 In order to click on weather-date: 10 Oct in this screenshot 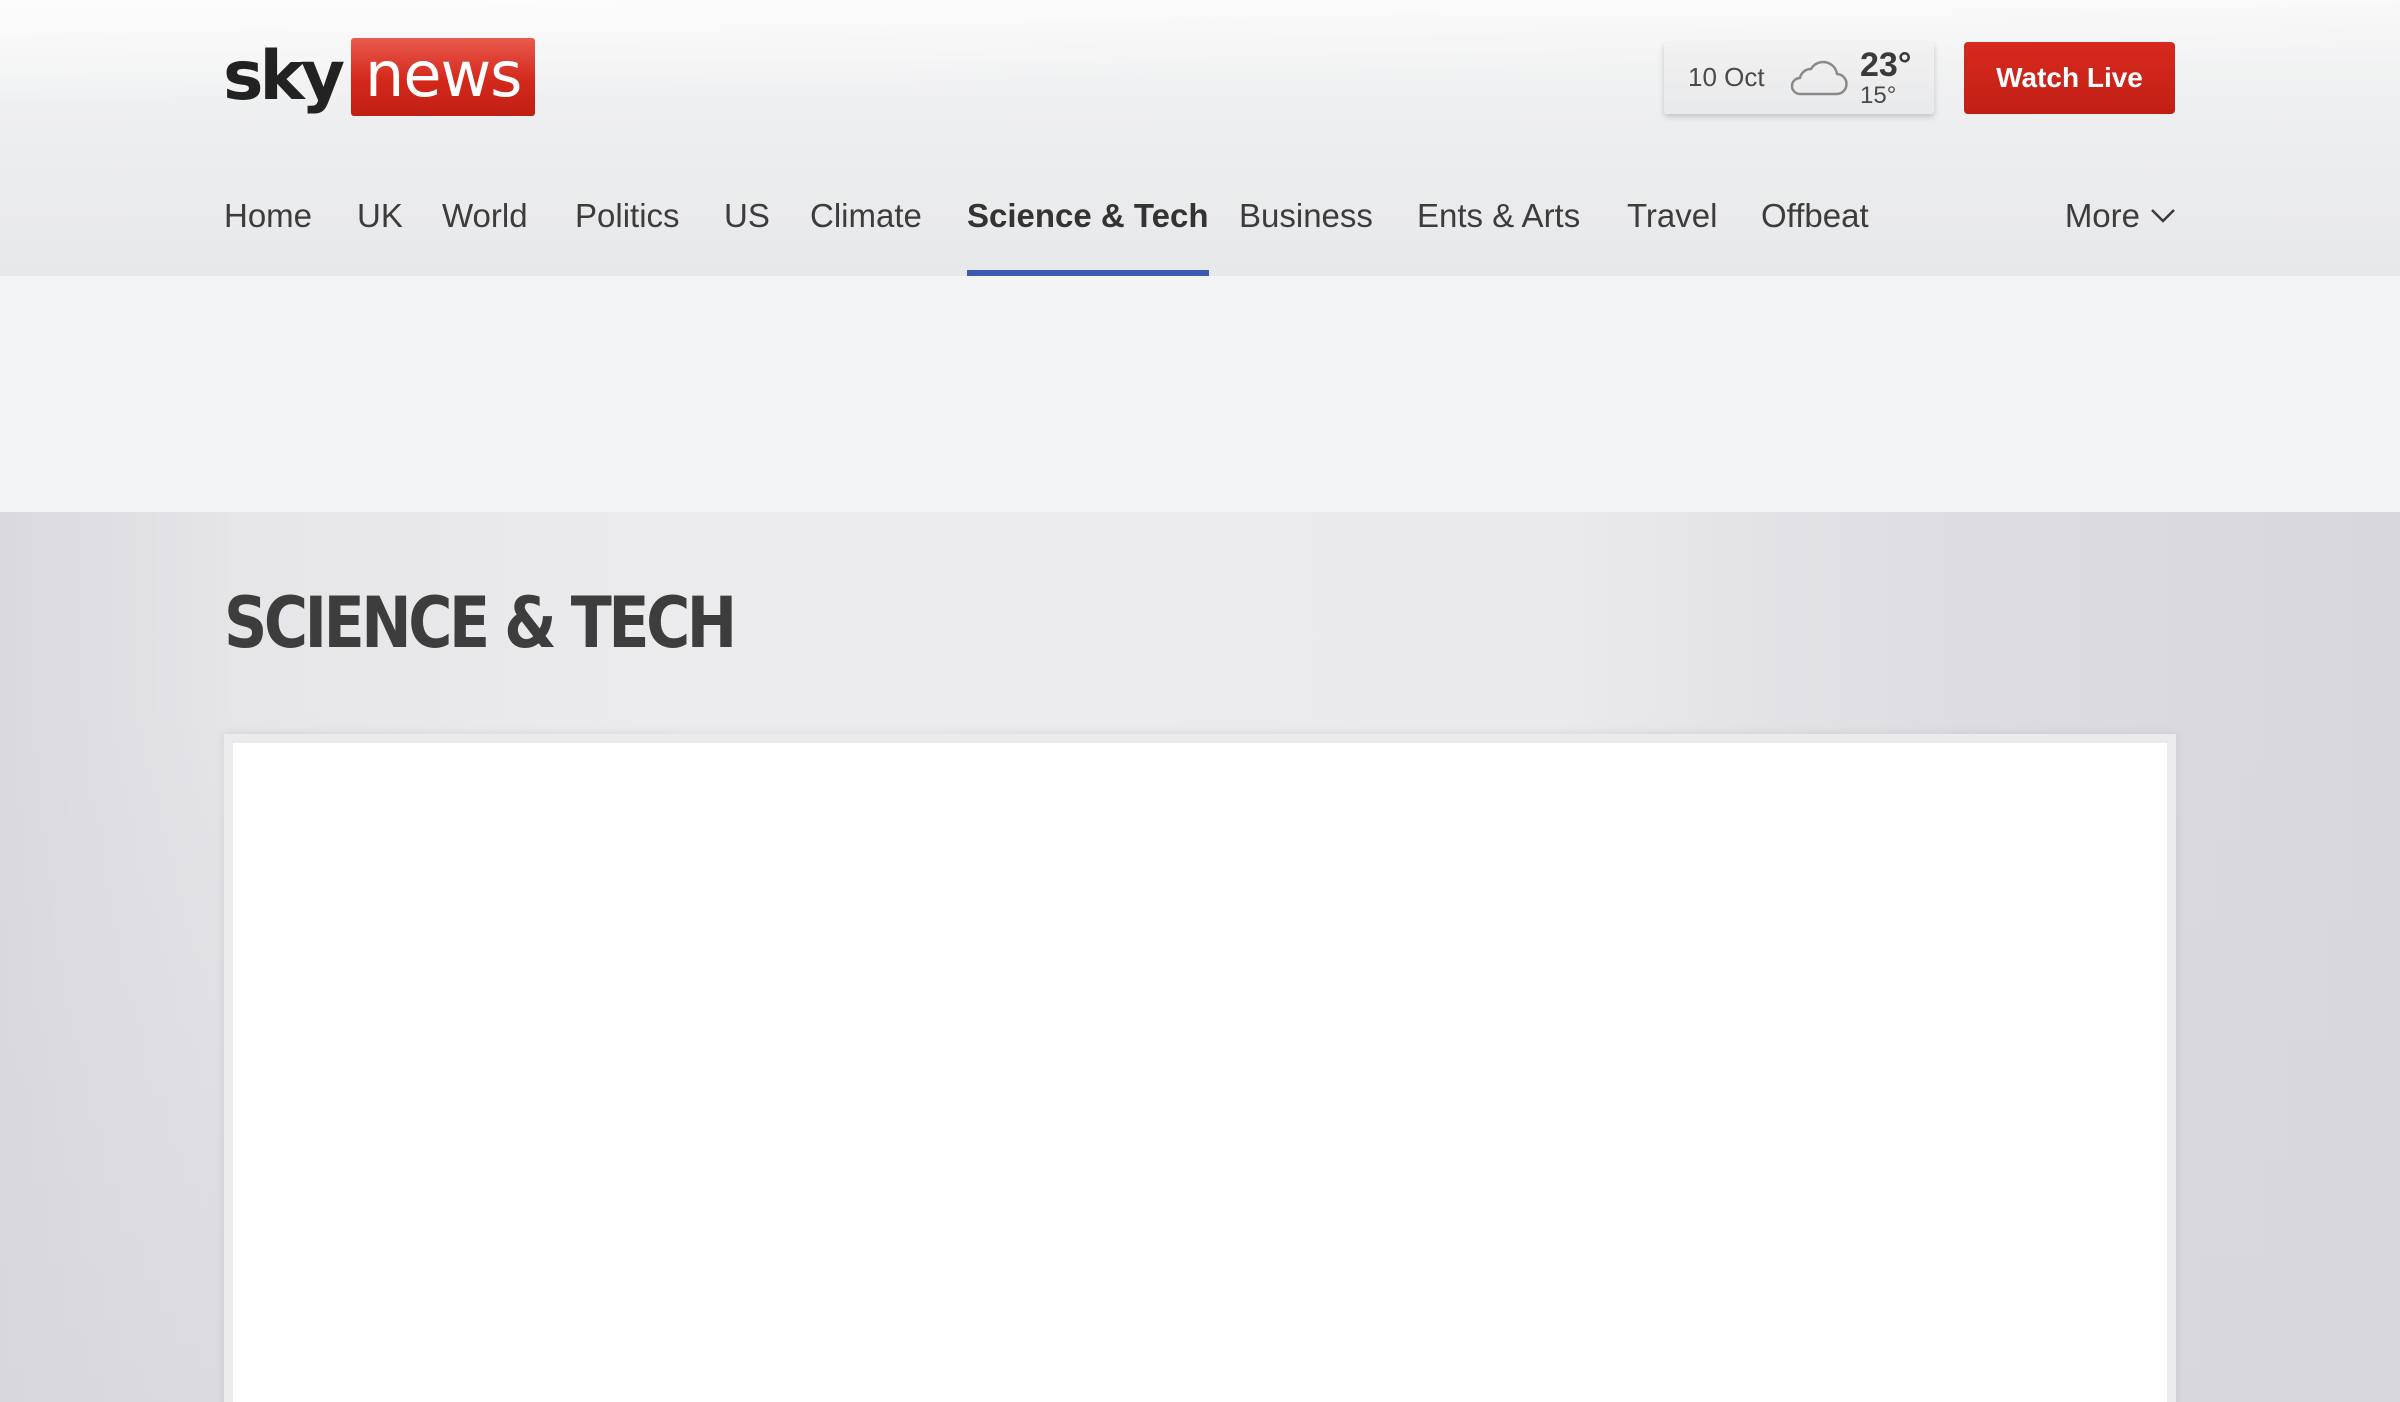, I will do `click(1726, 77)`.